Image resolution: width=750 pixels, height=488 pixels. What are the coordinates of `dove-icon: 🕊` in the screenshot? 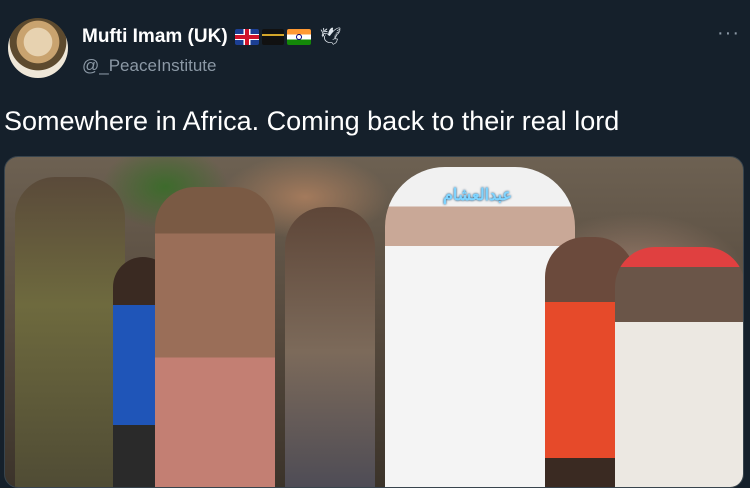 It's located at (330, 36).